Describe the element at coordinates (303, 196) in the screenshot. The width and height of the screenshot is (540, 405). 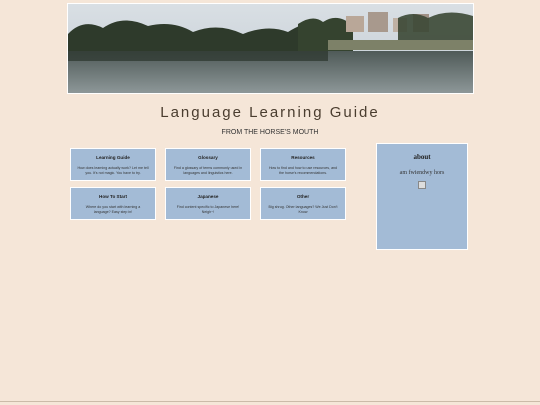
I see `card-title: Other` at that location.